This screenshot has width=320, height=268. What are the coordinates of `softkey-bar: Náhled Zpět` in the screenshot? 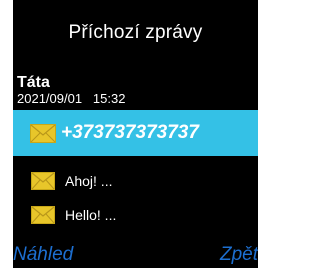 It's located at (135, 253).